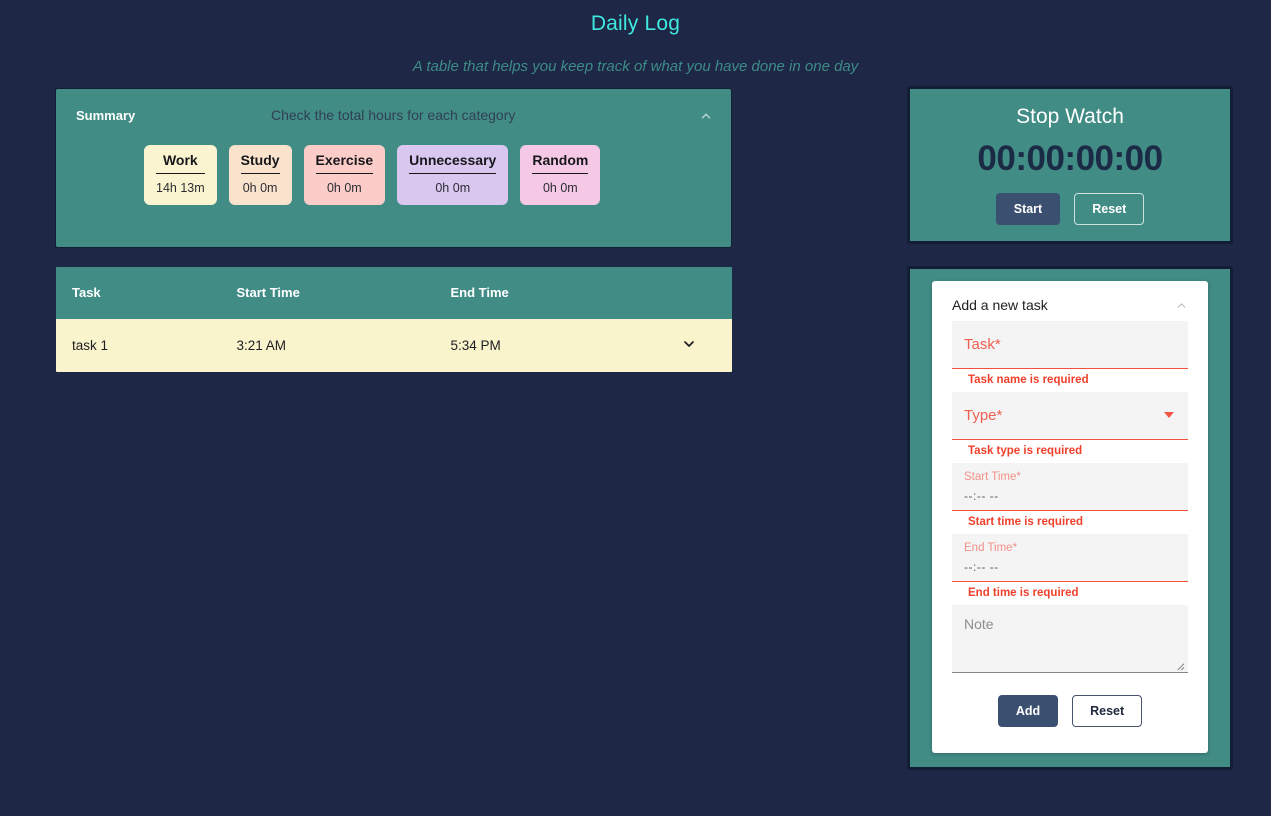 This screenshot has height=816, width=1271. I want to click on task-name-placeholder: Task*, so click(982, 344).